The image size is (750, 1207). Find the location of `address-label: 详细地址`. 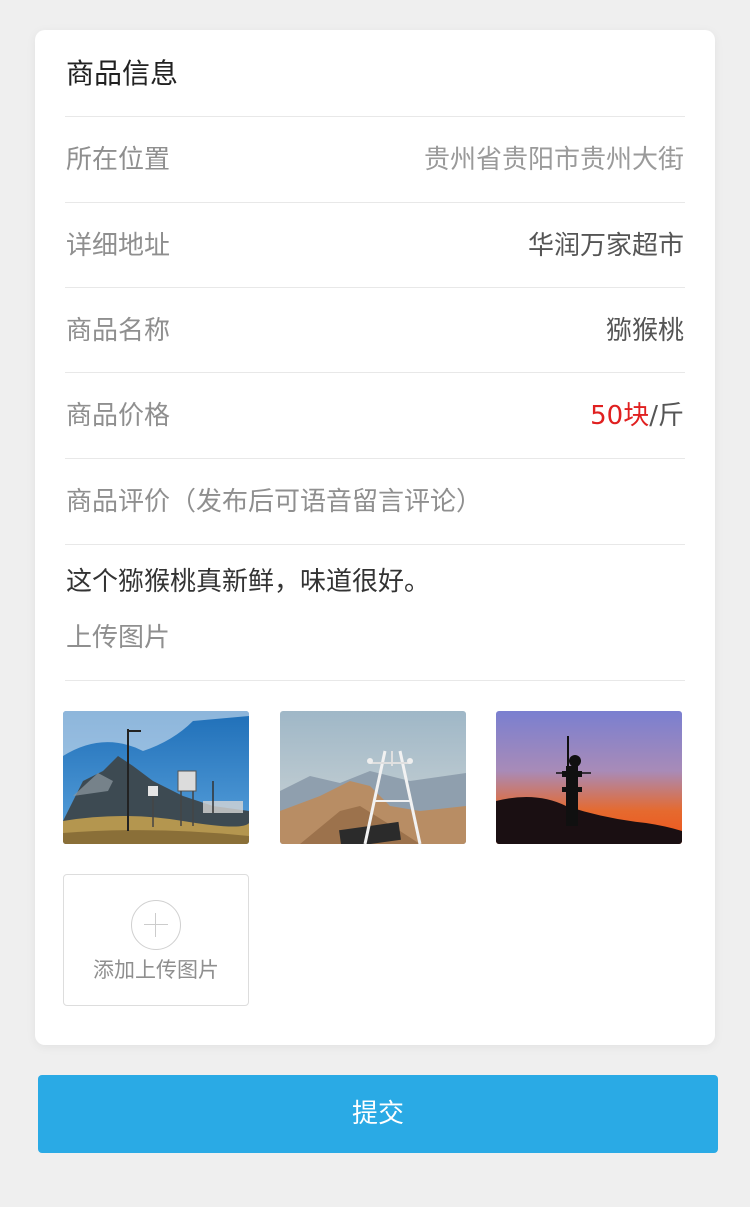

address-label: 详细地址 is located at coordinates (118, 246).